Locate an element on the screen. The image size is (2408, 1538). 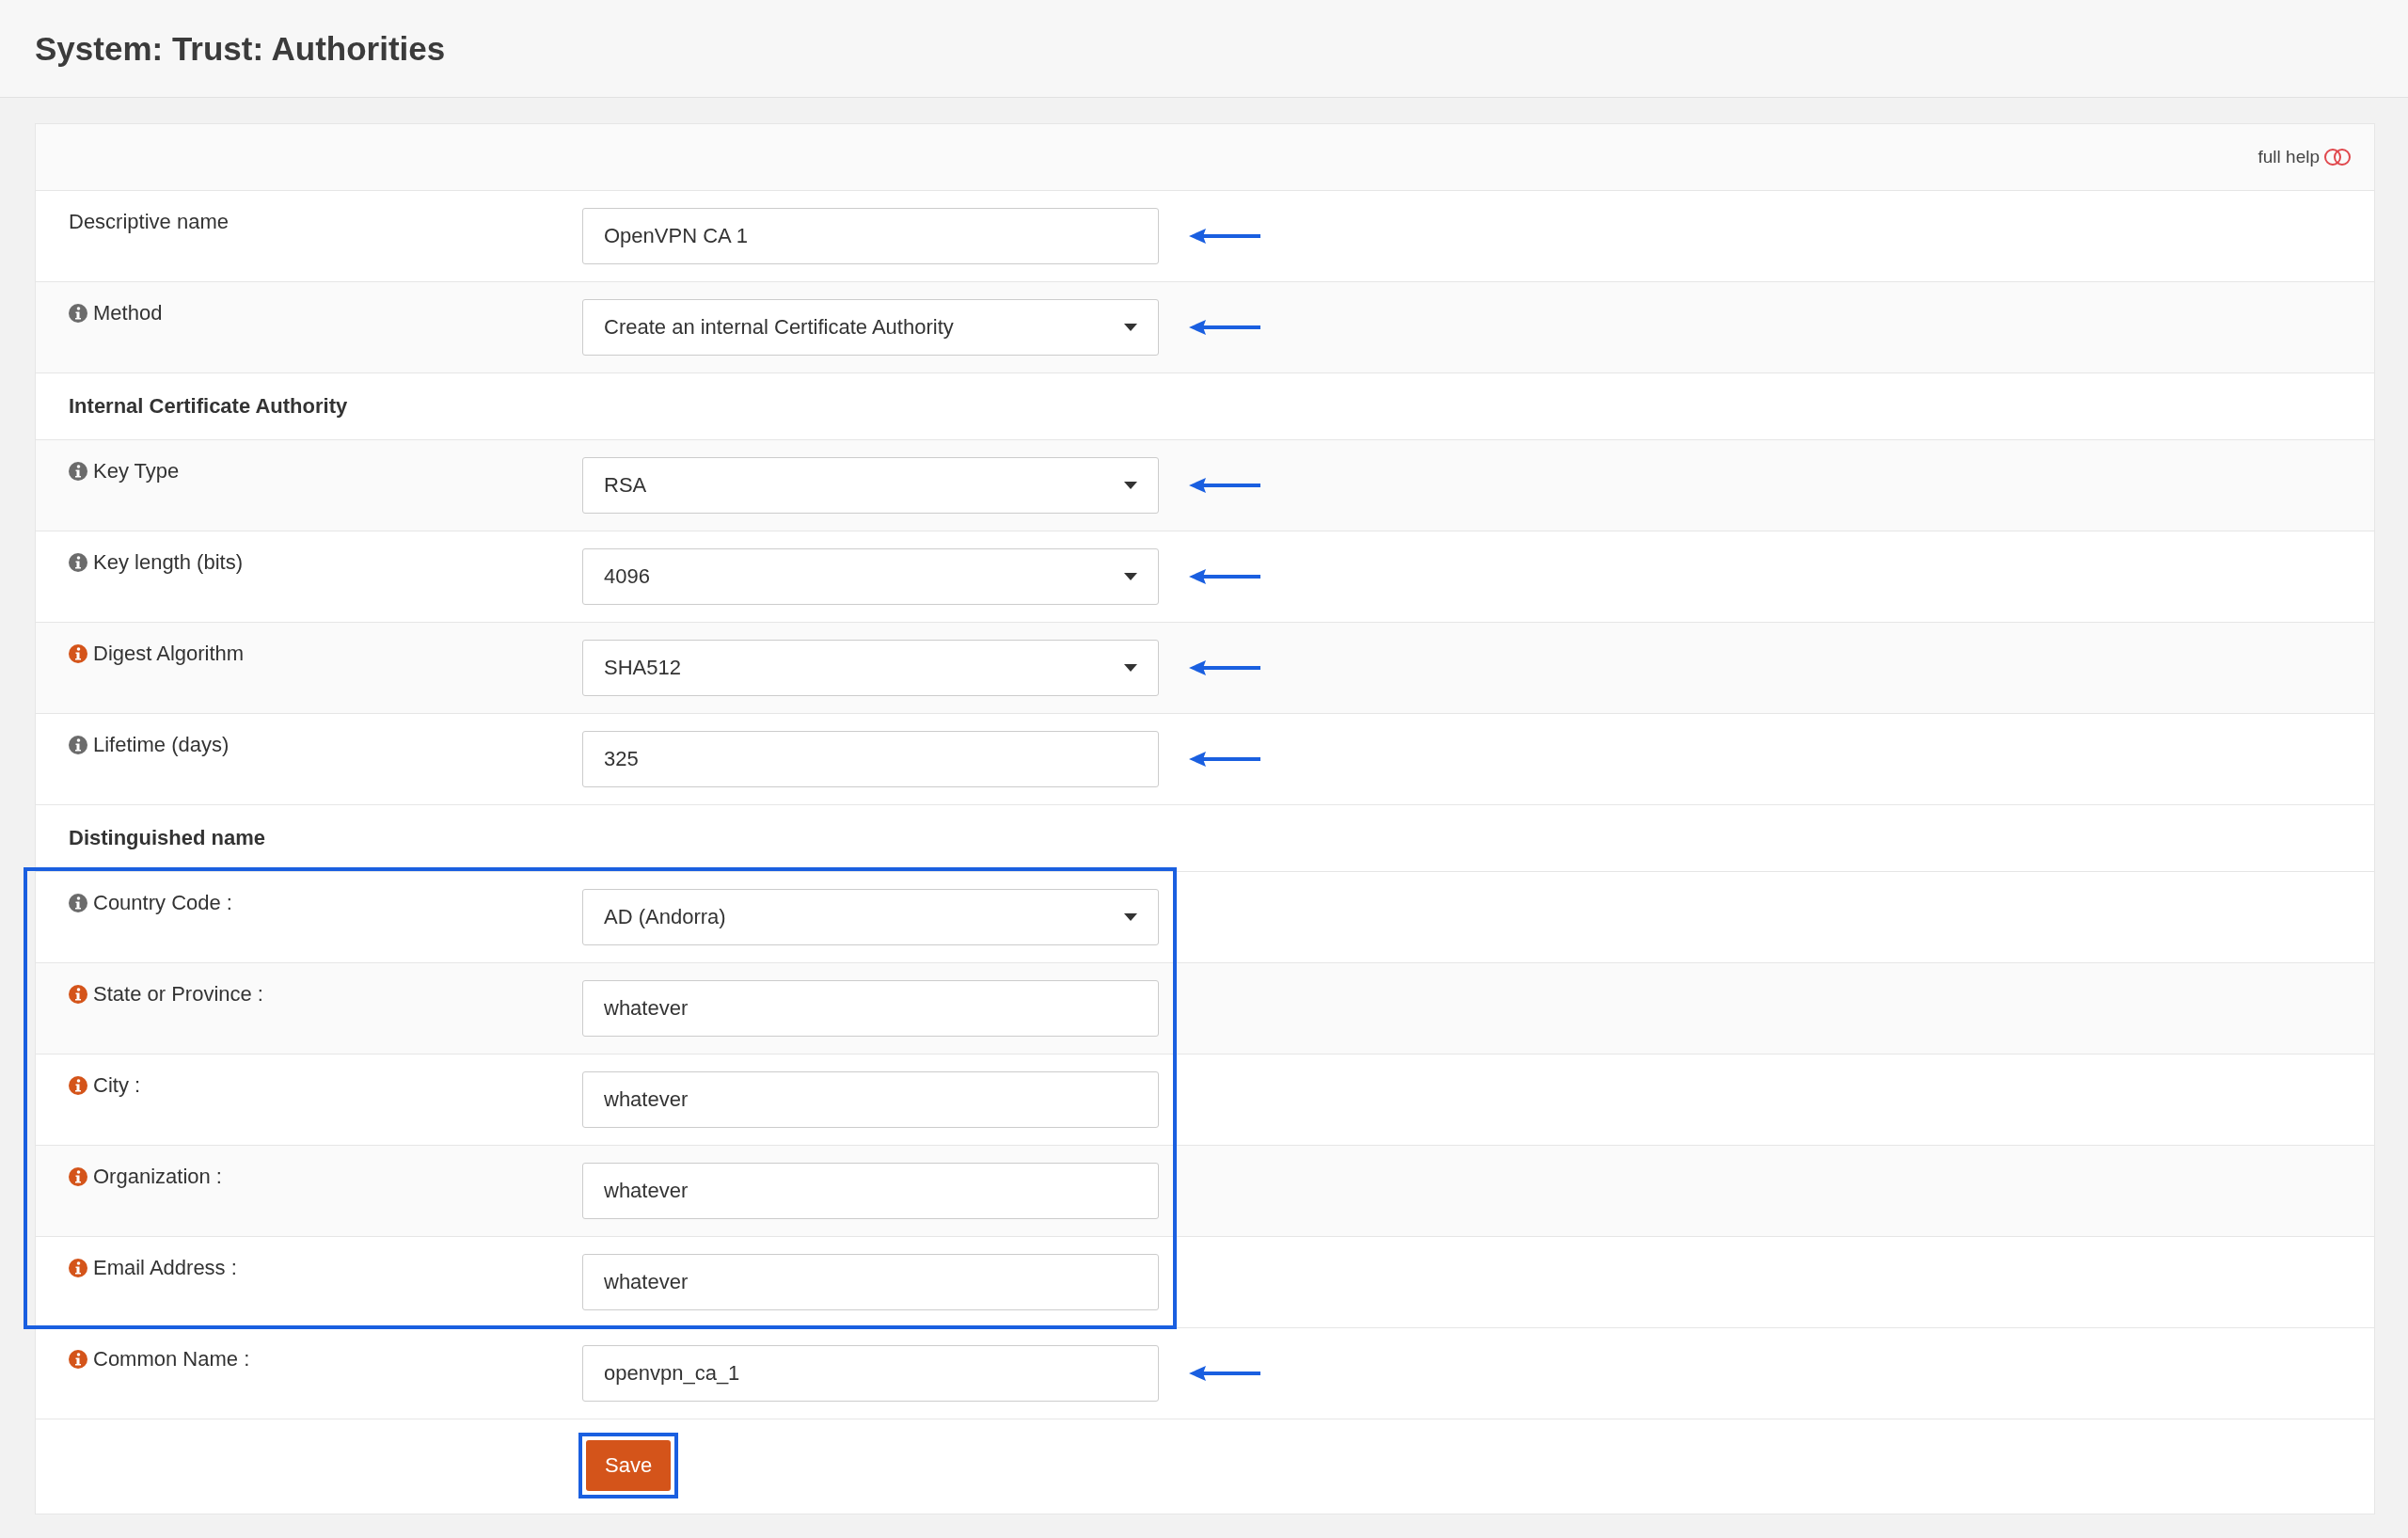
field-label: Organization : is located at coordinates (158, 1177).